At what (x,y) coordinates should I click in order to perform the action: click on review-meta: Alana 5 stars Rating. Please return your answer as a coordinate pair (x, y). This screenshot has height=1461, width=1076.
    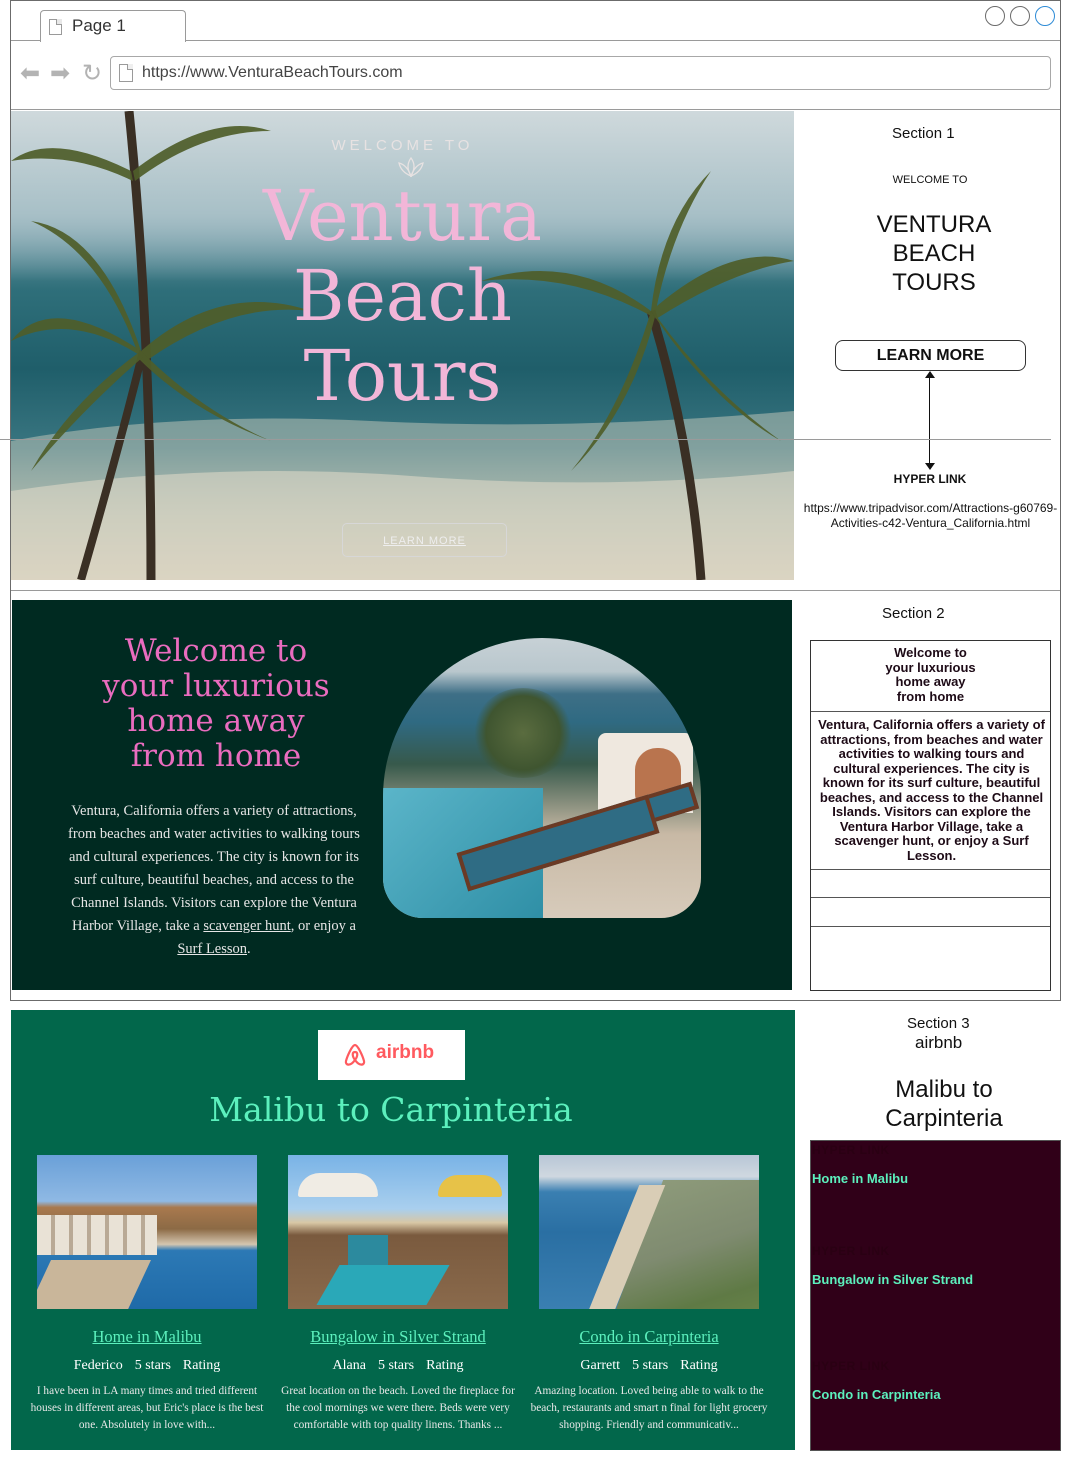
    Looking at the image, I should click on (398, 1366).